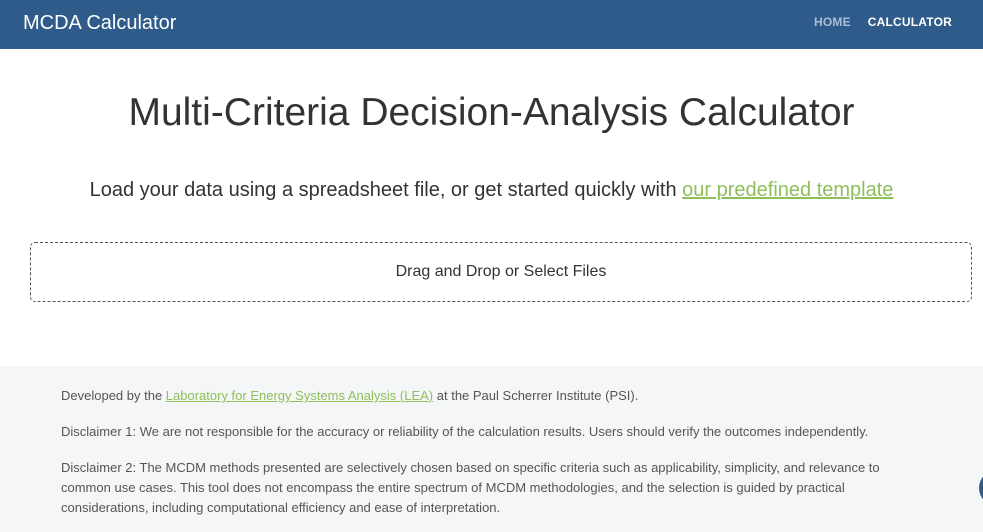 The width and height of the screenshot is (983, 532). Describe the element at coordinates (787, 190) in the screenshot. I see `predefined-template-link: our predefined template` at that location.